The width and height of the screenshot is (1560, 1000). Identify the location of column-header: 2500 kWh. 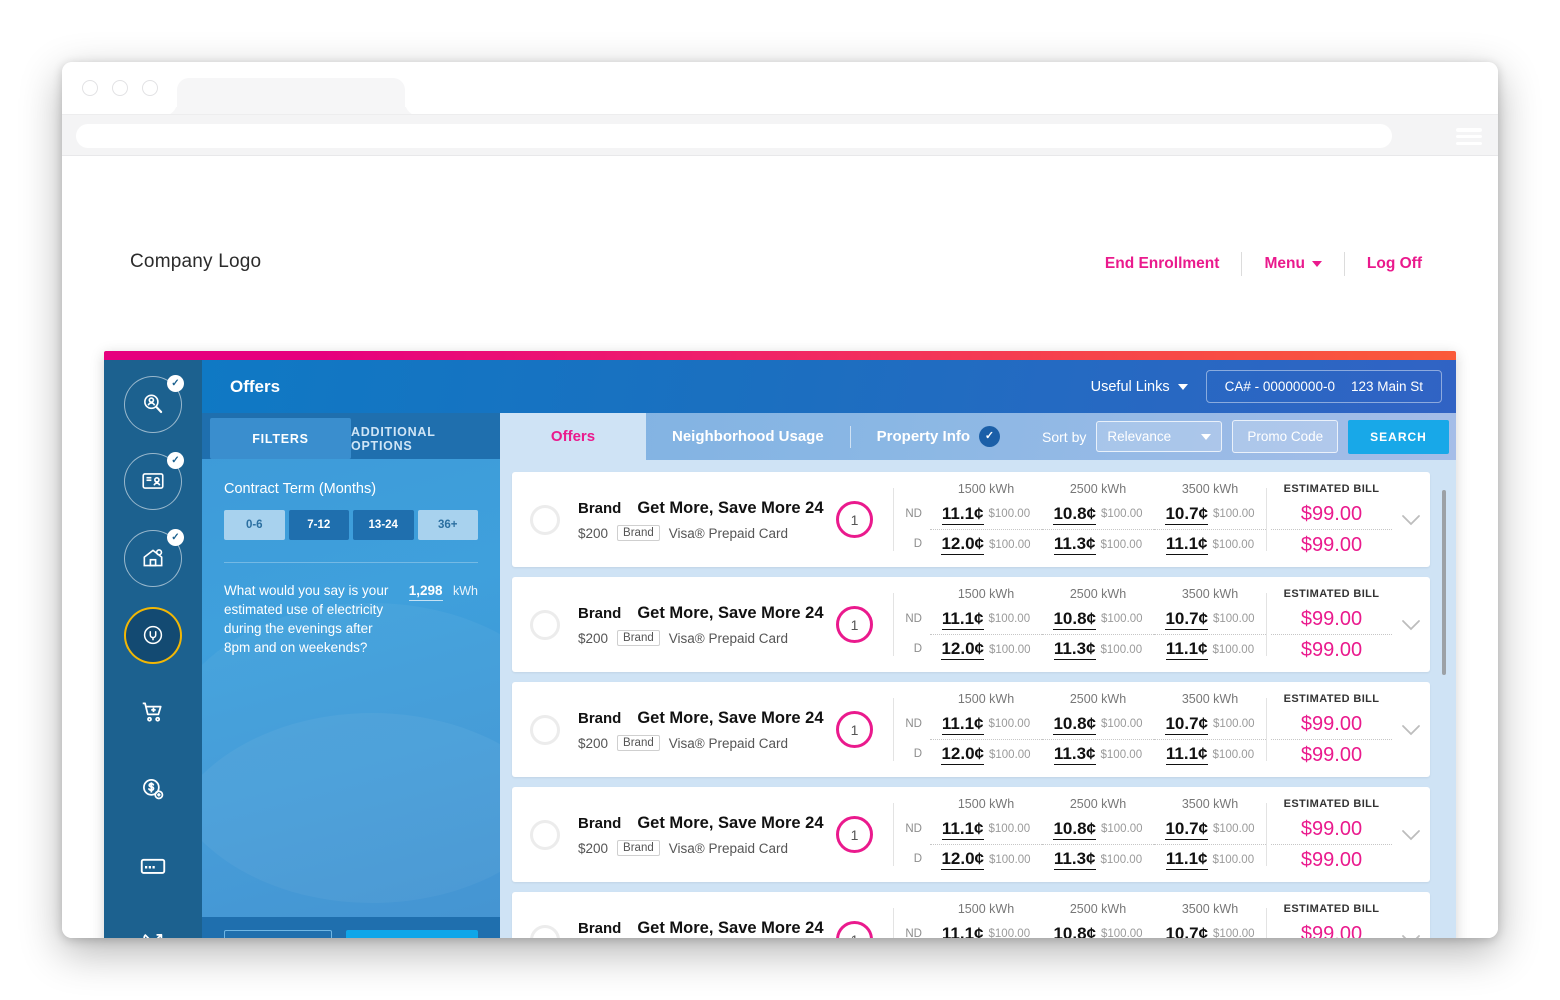
(1098, 804).